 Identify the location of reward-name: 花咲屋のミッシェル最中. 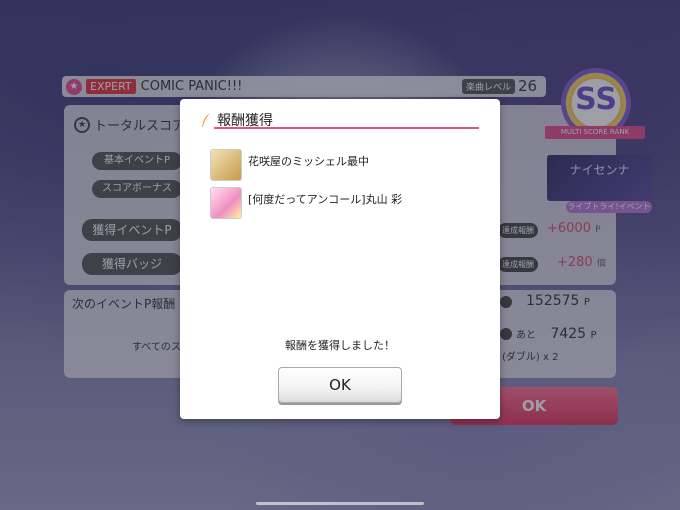
(308, 161).